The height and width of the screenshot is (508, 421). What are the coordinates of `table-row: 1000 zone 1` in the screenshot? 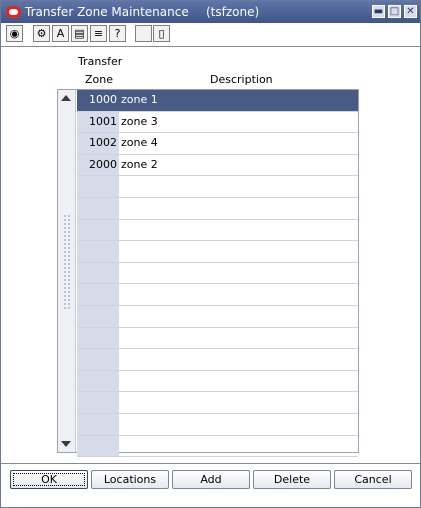 It's located at (217, 101).